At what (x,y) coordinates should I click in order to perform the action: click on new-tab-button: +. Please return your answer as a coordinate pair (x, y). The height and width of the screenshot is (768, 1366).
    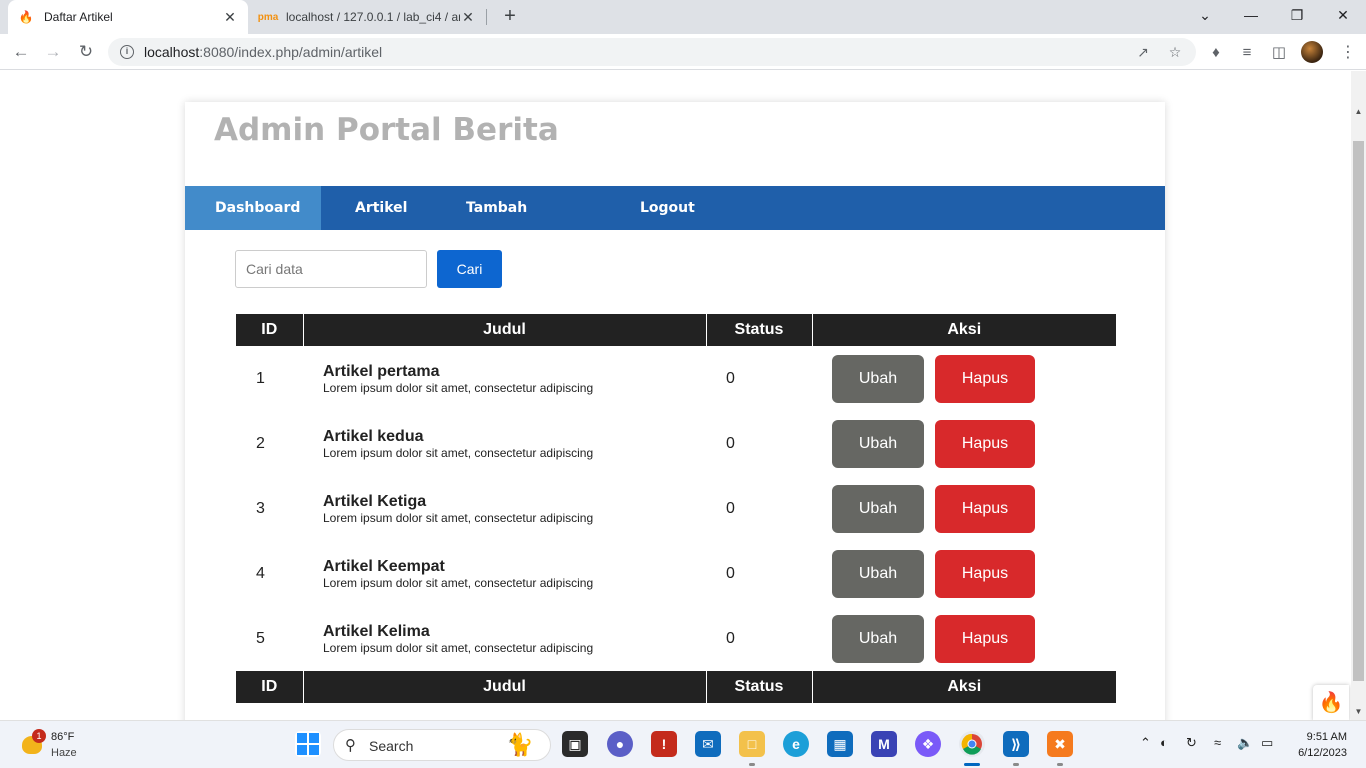
    Looking at the image, I should click on (510, 16).